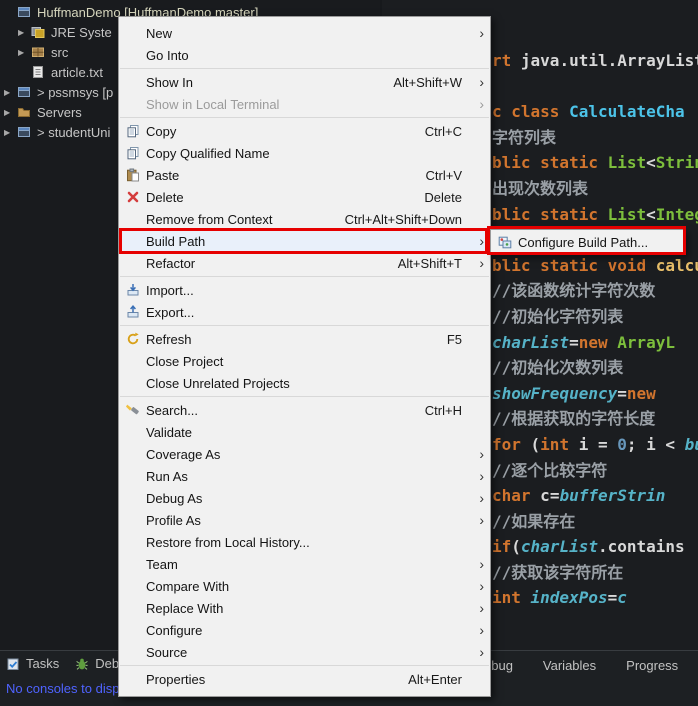 The height and width of the screenshot is (706, 698). I want to click on code-line: //初始化次数列表, so click(558, 368).